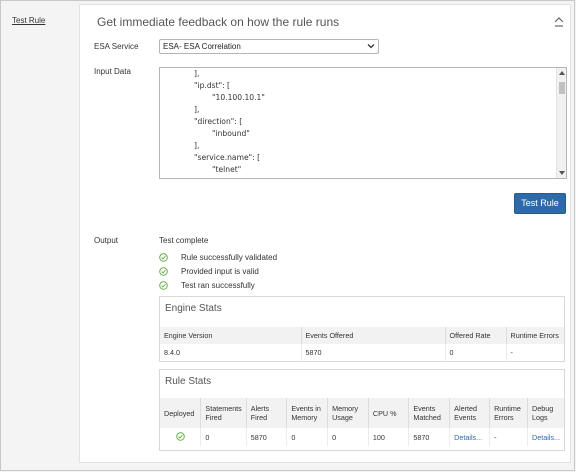 This screenshot has height=472, width=576. I want to click on code-line: "service.name": [, so click(227, 157).